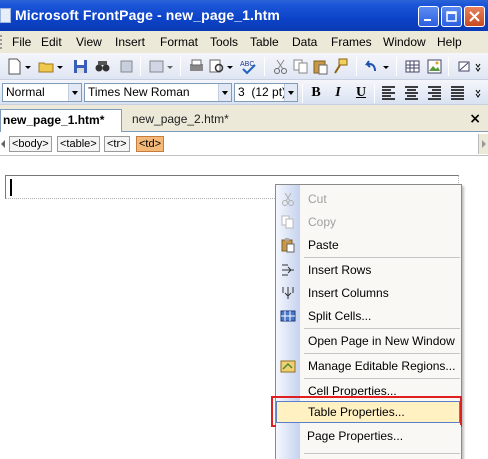  Describe the element at coordinates (117, 144) in the screenshot. I see `tag-tr: <tr>` at that location.